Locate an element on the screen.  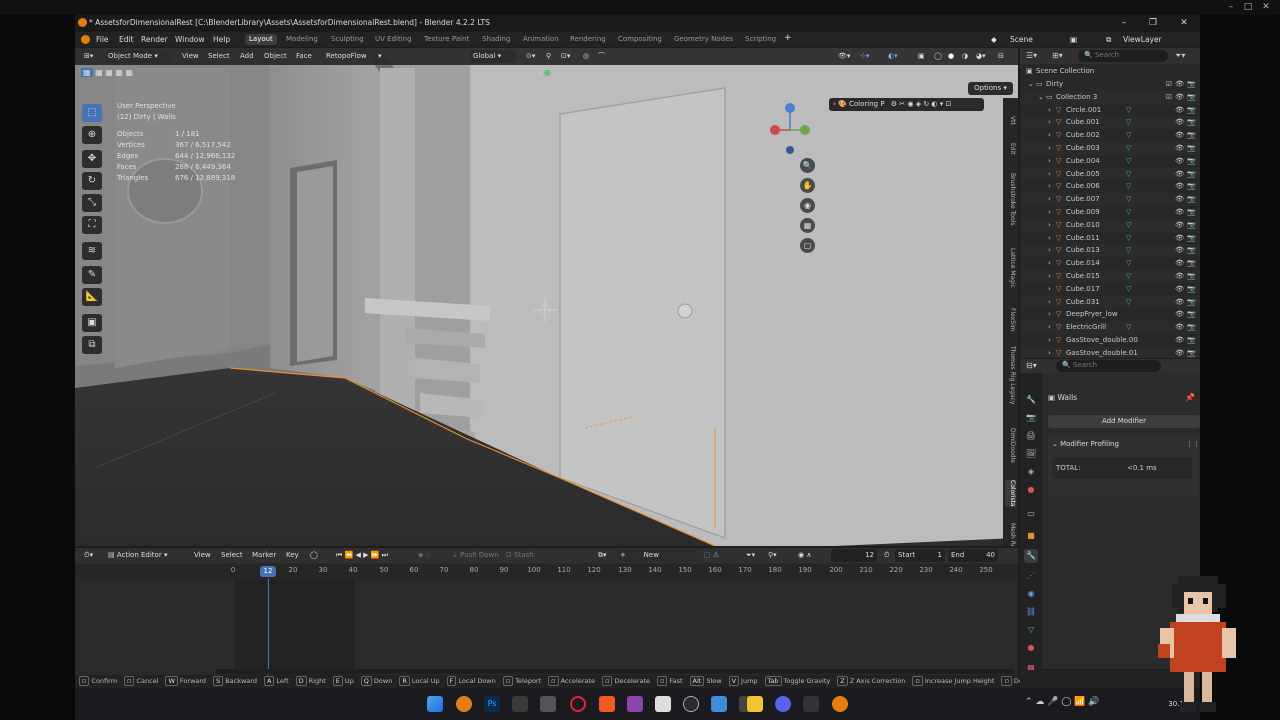
particles-tab-icon: ⋰ is located at coordinates (1031, 576).